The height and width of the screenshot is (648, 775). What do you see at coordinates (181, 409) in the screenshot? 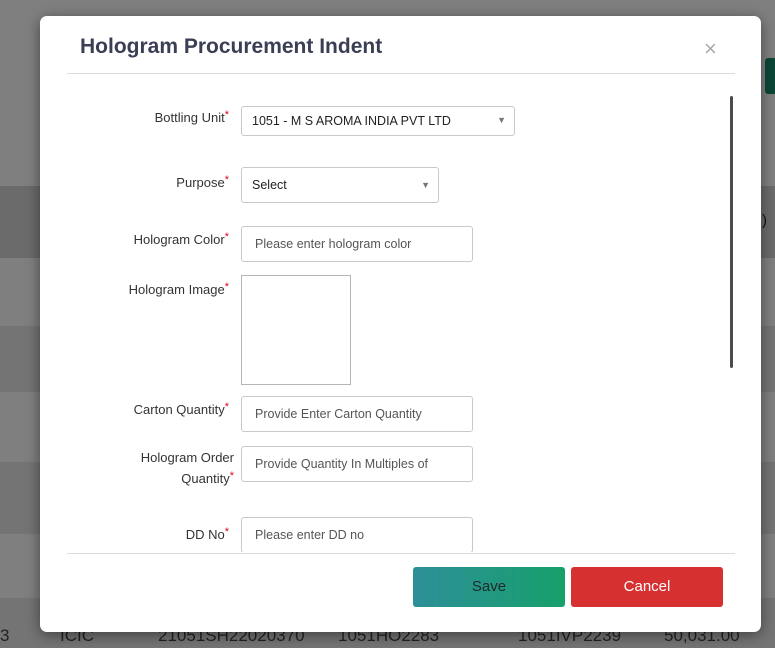
I see `carton-quantity-label: Carton Quantity*` at bounding box center [181, 409].